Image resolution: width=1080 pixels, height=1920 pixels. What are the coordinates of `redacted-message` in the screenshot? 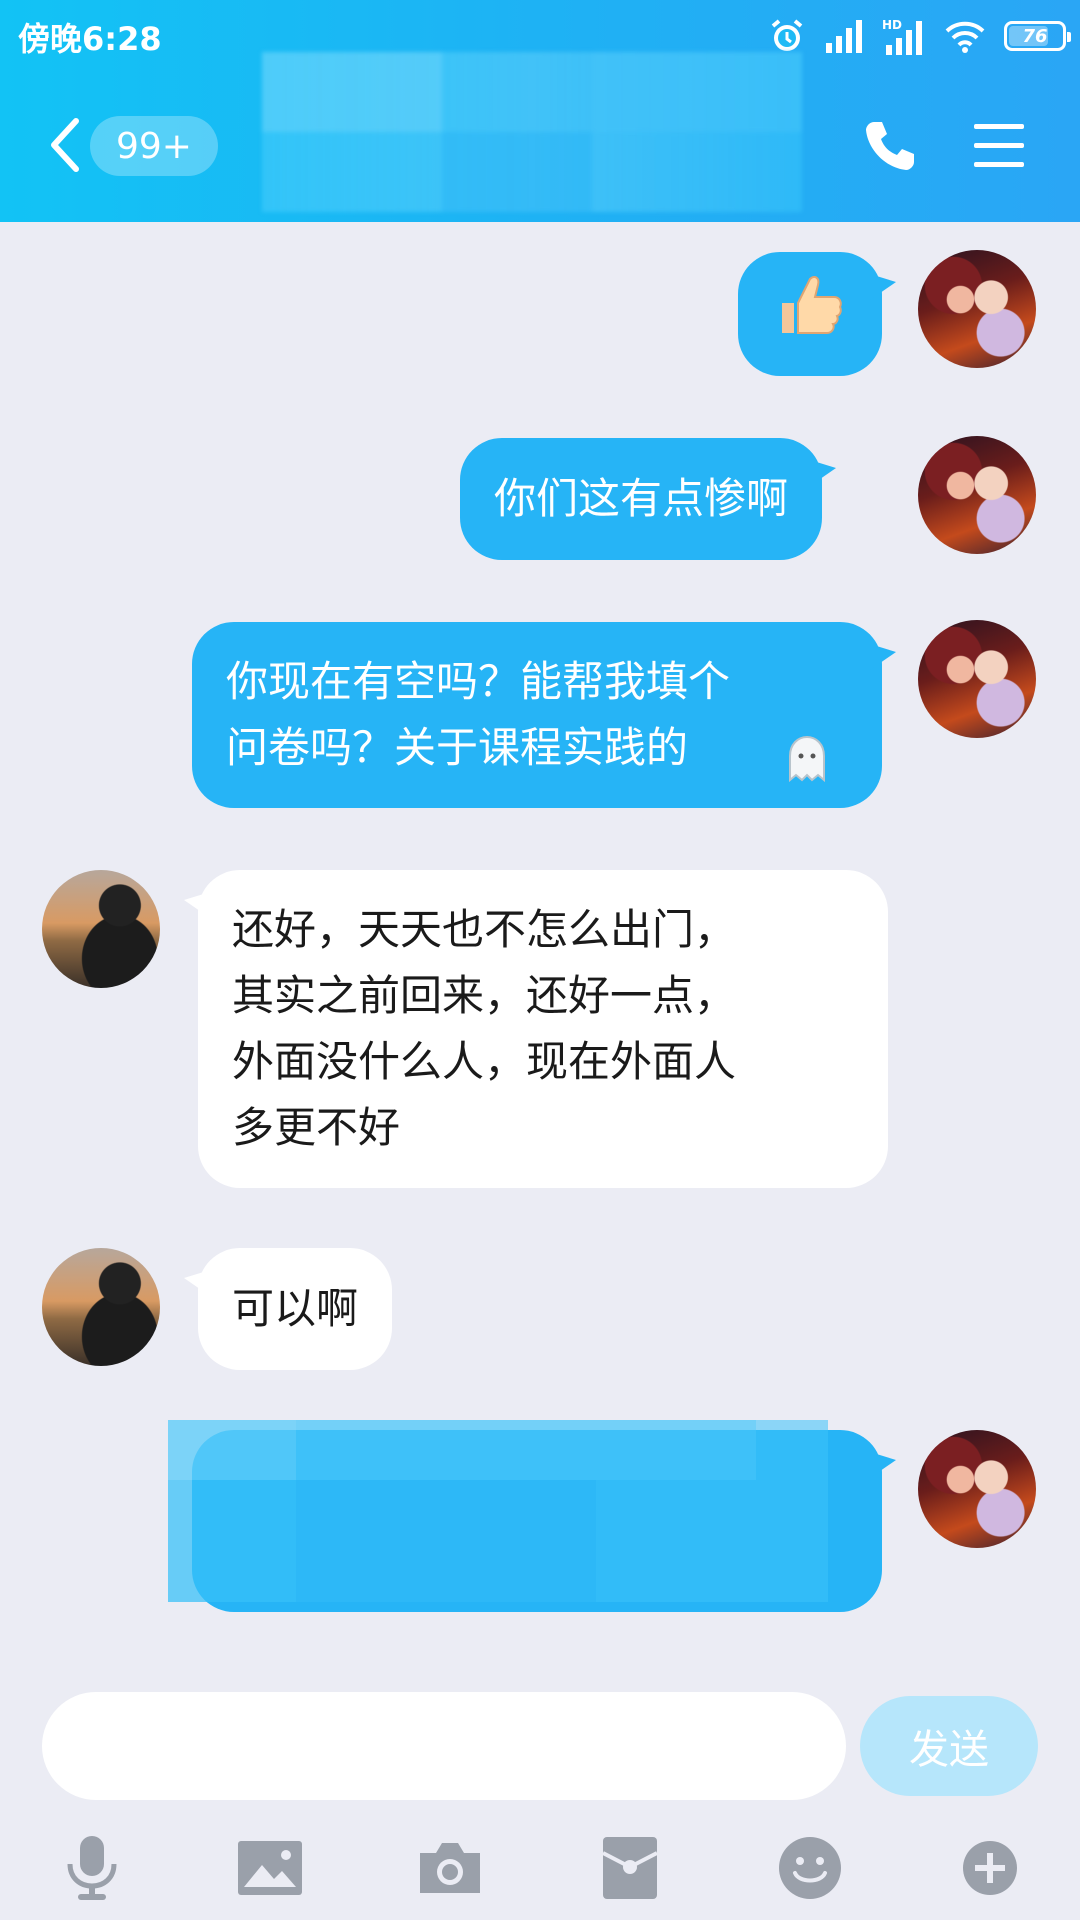 It's located at (498, 1511).